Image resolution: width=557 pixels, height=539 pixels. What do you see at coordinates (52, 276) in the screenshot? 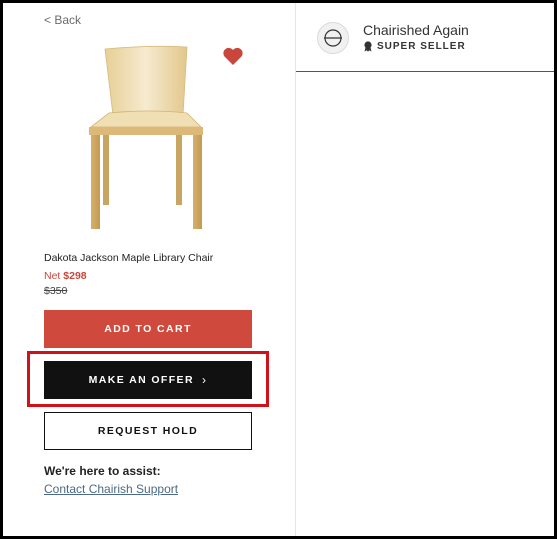
I see `net-label: Net` at bounding box center [52, 276].